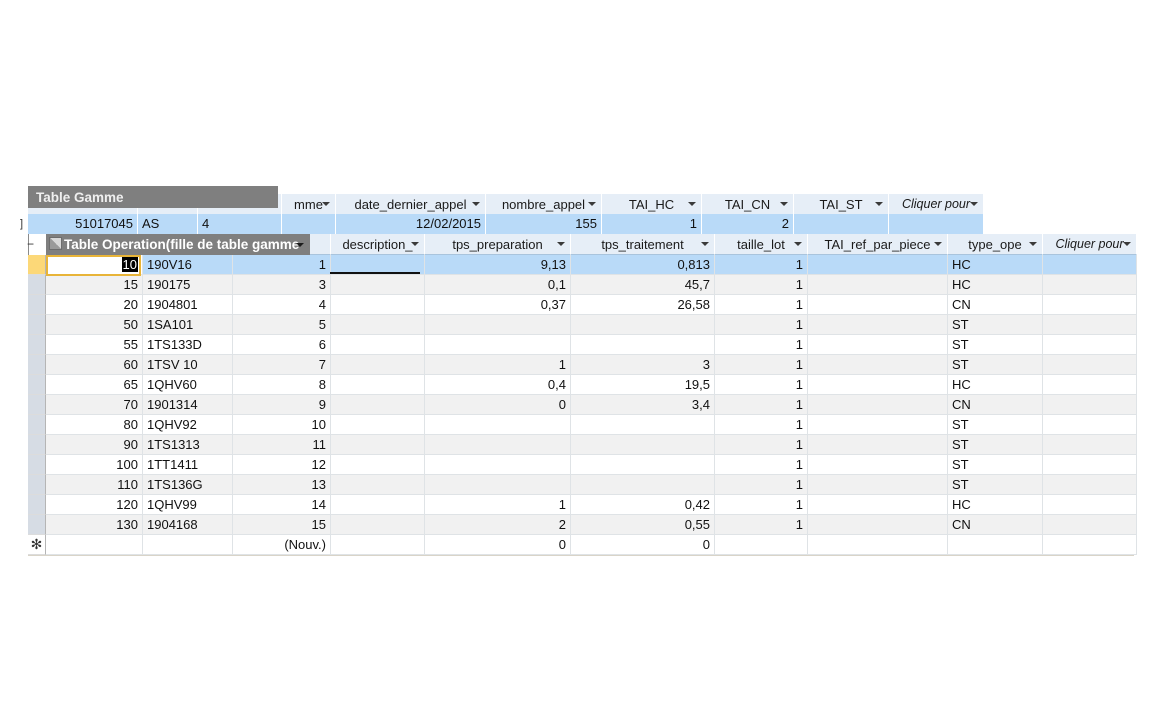 Image resolution: width=1152 pixels, height=720 pixels. I want to click on child-cell-code: 1901314, so click(188, 405).